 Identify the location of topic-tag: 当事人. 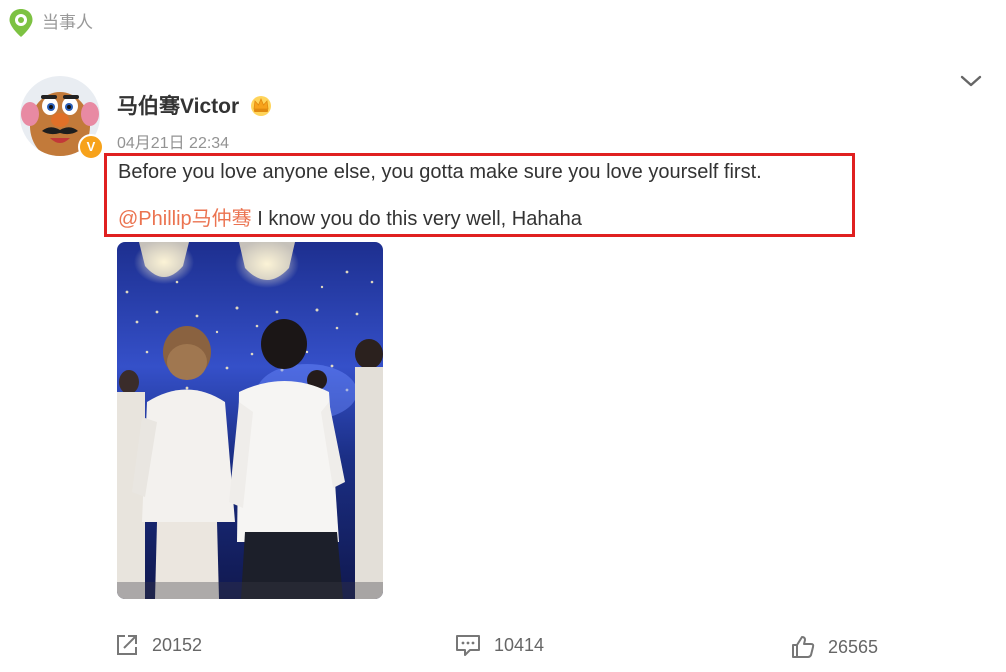
(50, 23).